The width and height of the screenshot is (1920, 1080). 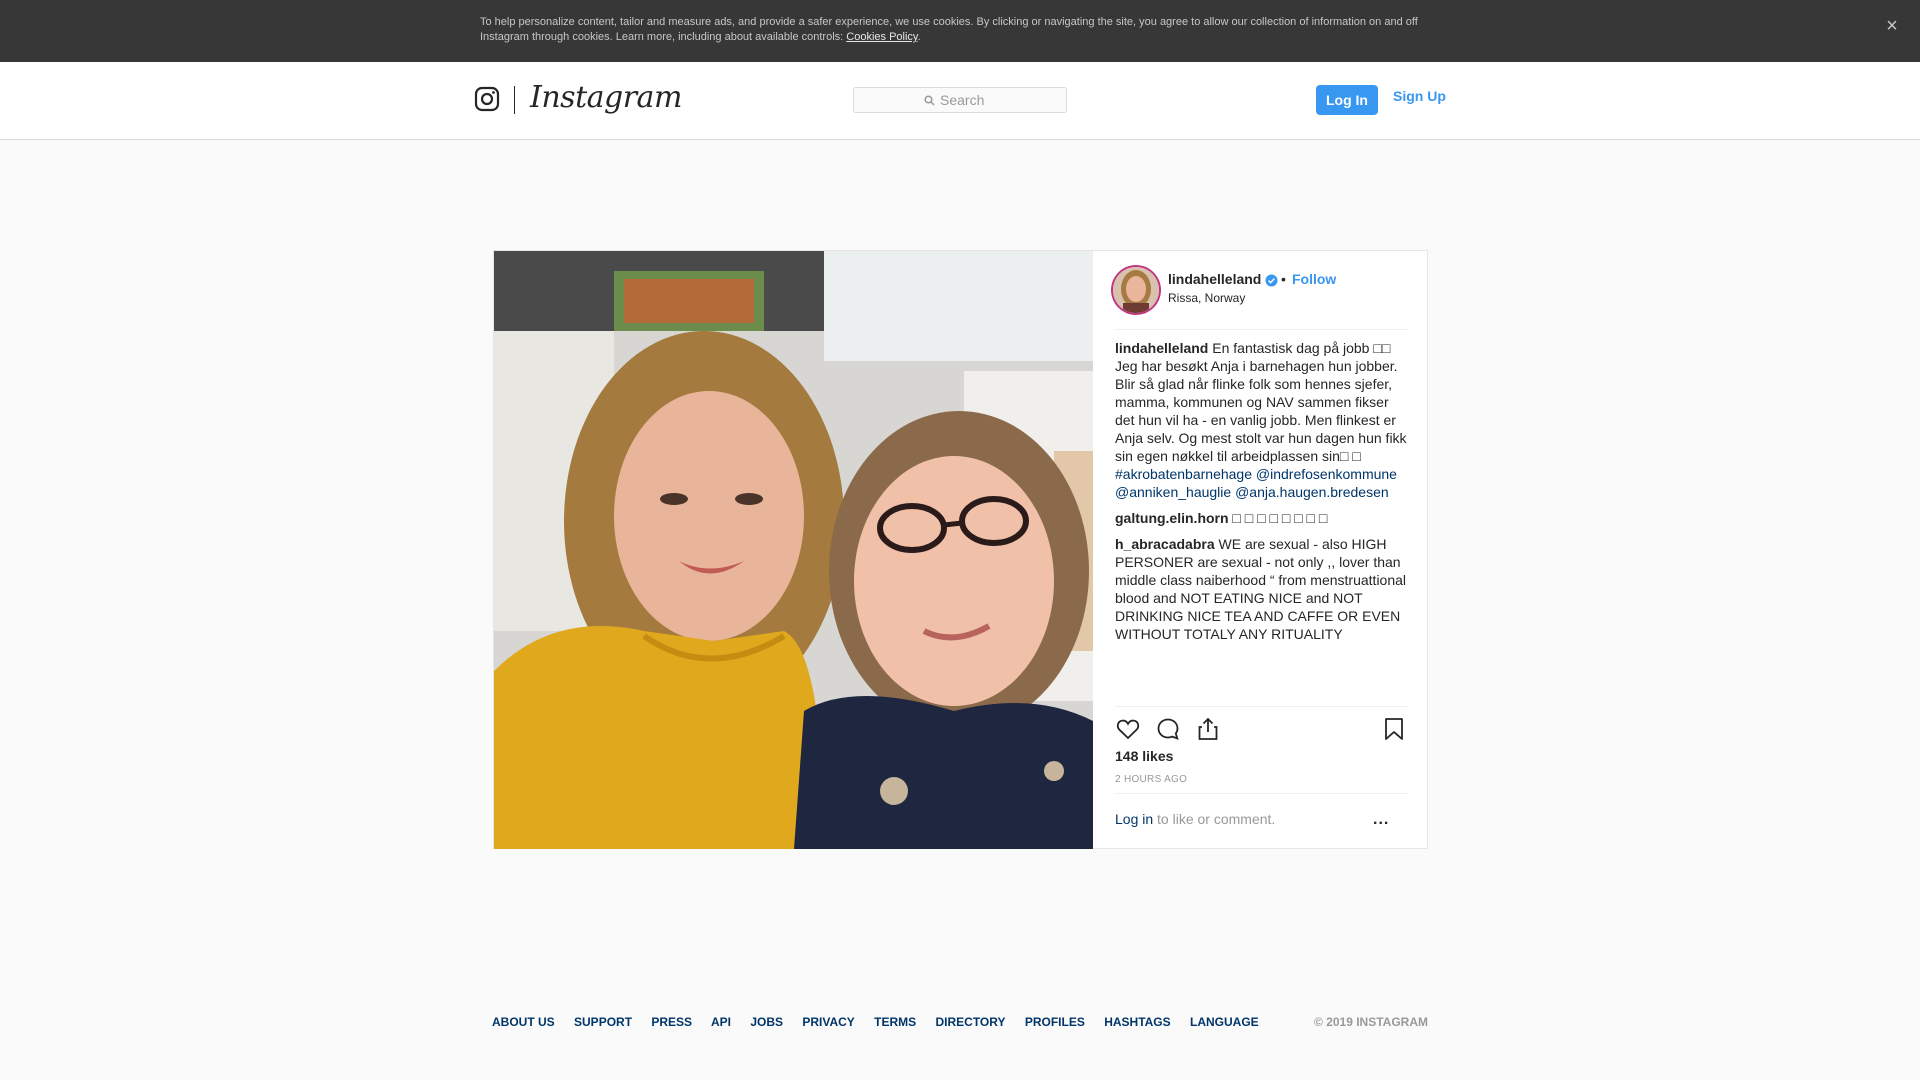 I want to click on footer-link-press: Press, so click(x=671, y=1022).